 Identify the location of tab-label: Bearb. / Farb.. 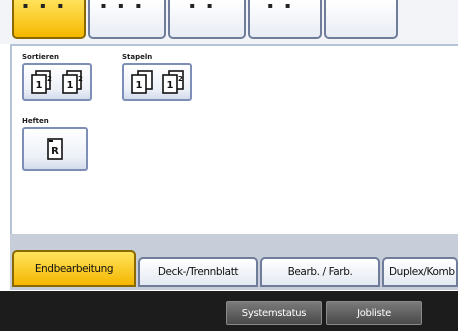
(320, 272).